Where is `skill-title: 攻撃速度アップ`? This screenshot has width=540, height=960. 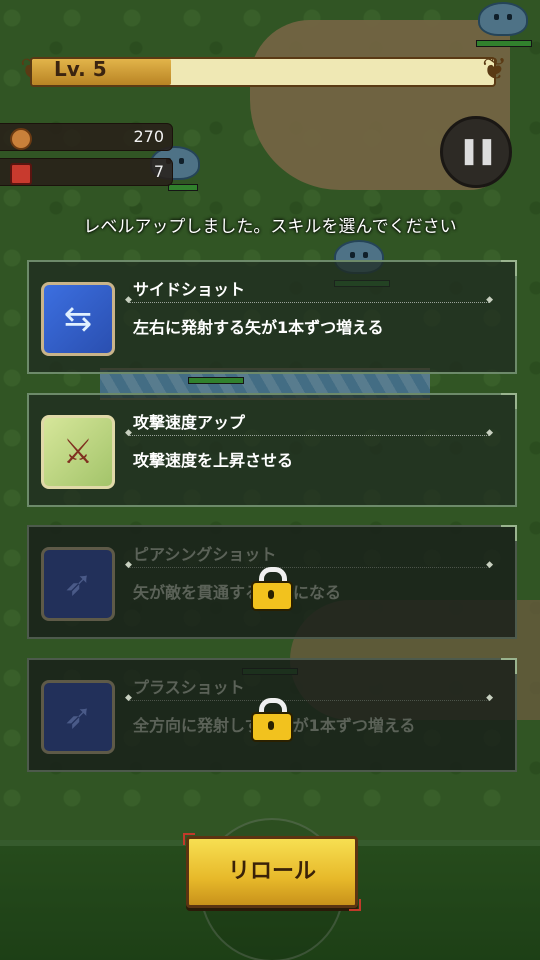
skill-title: 攻撃速度アップ is located at coordinates (189, 422).